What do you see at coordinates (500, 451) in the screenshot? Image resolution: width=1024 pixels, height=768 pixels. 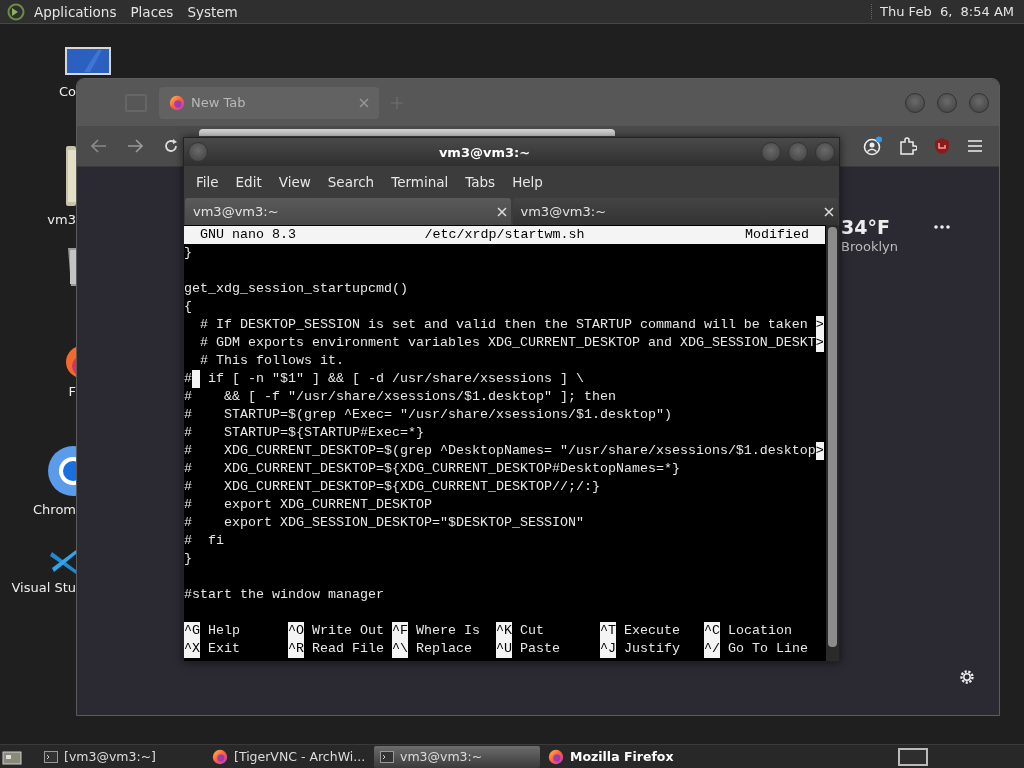 I see `code-line: # XDG_CURRENT_DESKTOP=$(grep ^DesktopNames= "/usr/share/xsessions/$1.desktop` at bounding box center [500, 451].